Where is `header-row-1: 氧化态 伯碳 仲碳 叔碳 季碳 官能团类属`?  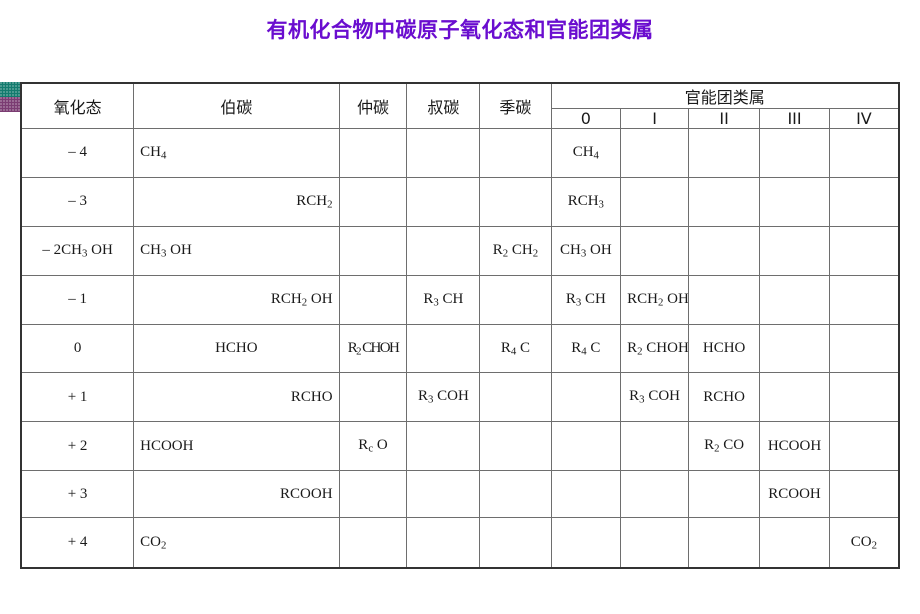
header-row-1: 氧化态 伯碳 仲碳 叔碳 季碳 官能团类属 is located at coordinates (460, 105).